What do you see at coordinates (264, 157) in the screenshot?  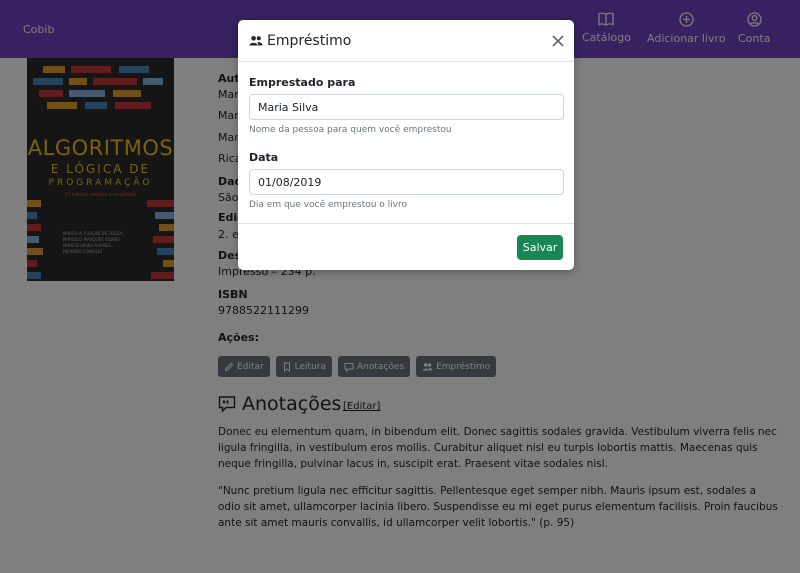 I see `date-label: Data` at bounding box center [264, 157].